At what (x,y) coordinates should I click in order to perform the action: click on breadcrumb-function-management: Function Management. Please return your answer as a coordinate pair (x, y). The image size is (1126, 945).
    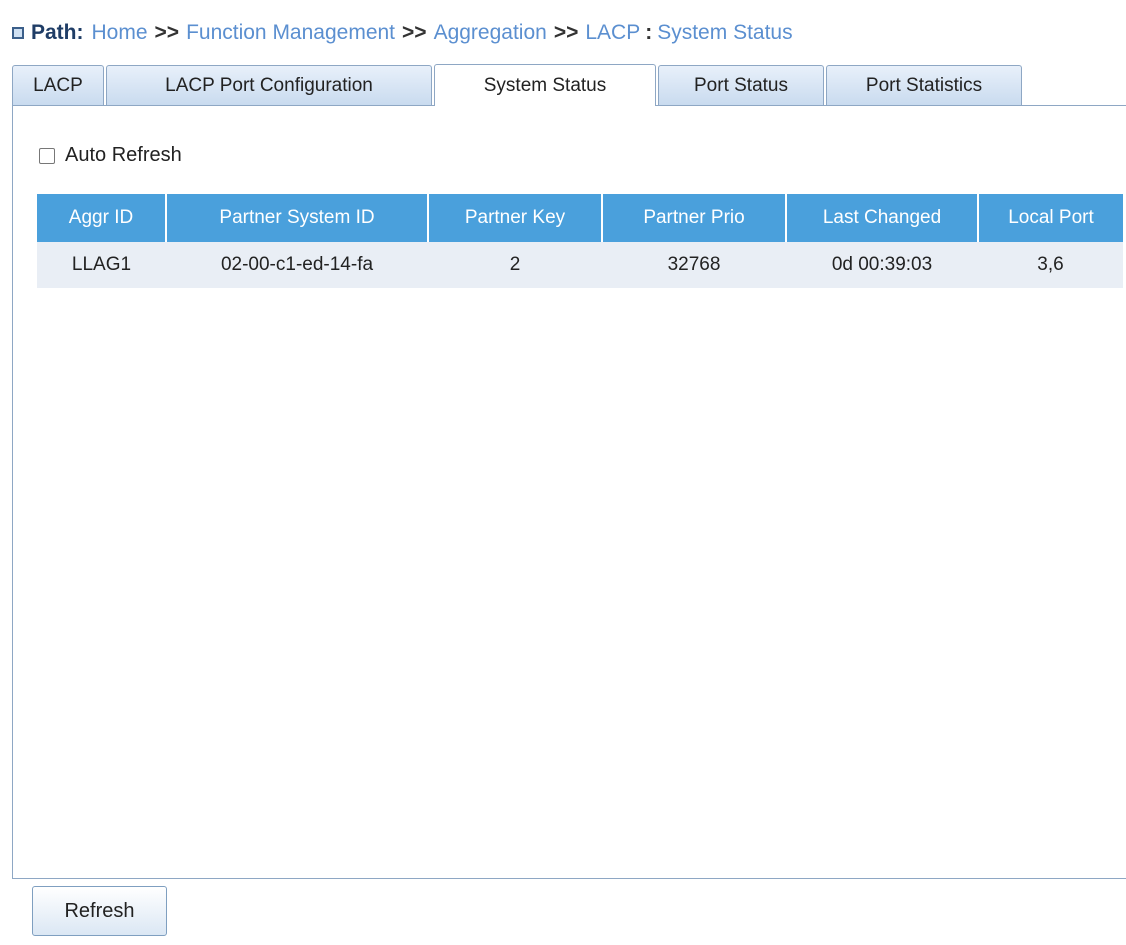
    Looking at the image, I should click on (290, 33).